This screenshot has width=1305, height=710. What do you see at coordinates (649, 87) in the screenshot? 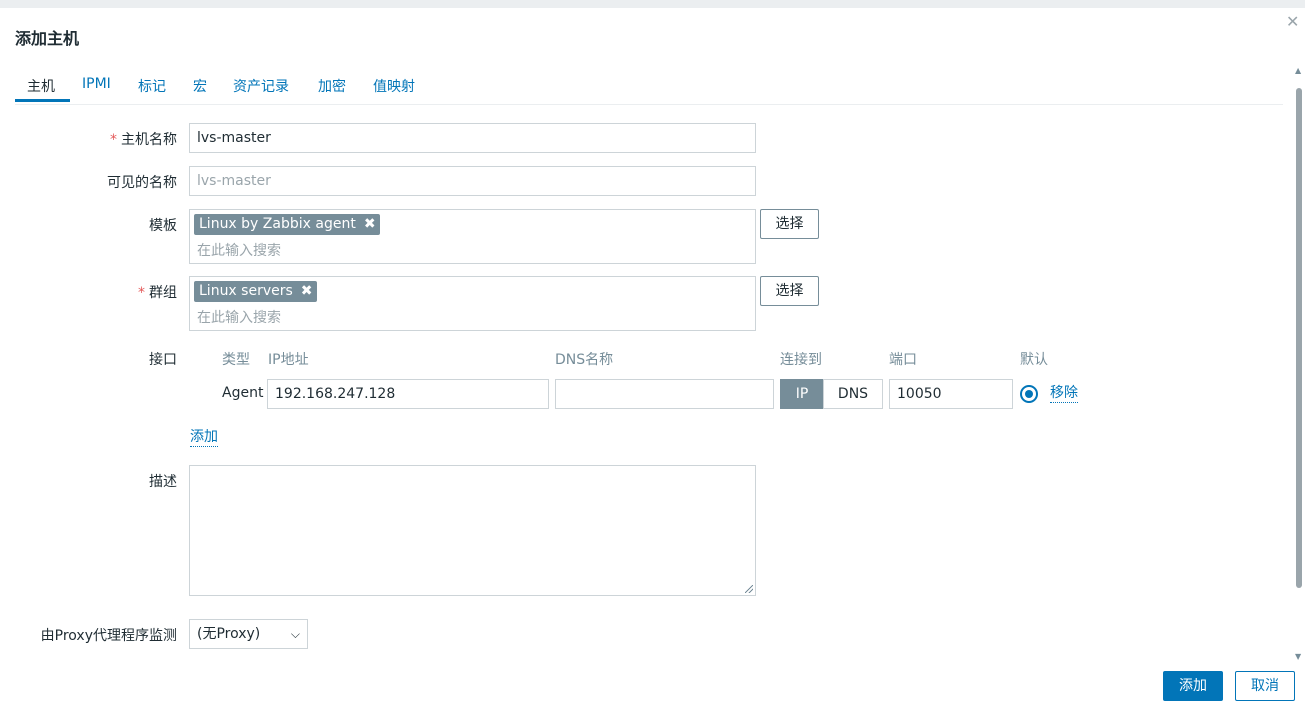
I see `tab-bar: 主机 IPMI 标记 宏 资产记录 加密 值映射` at bounding box center [649, 87].